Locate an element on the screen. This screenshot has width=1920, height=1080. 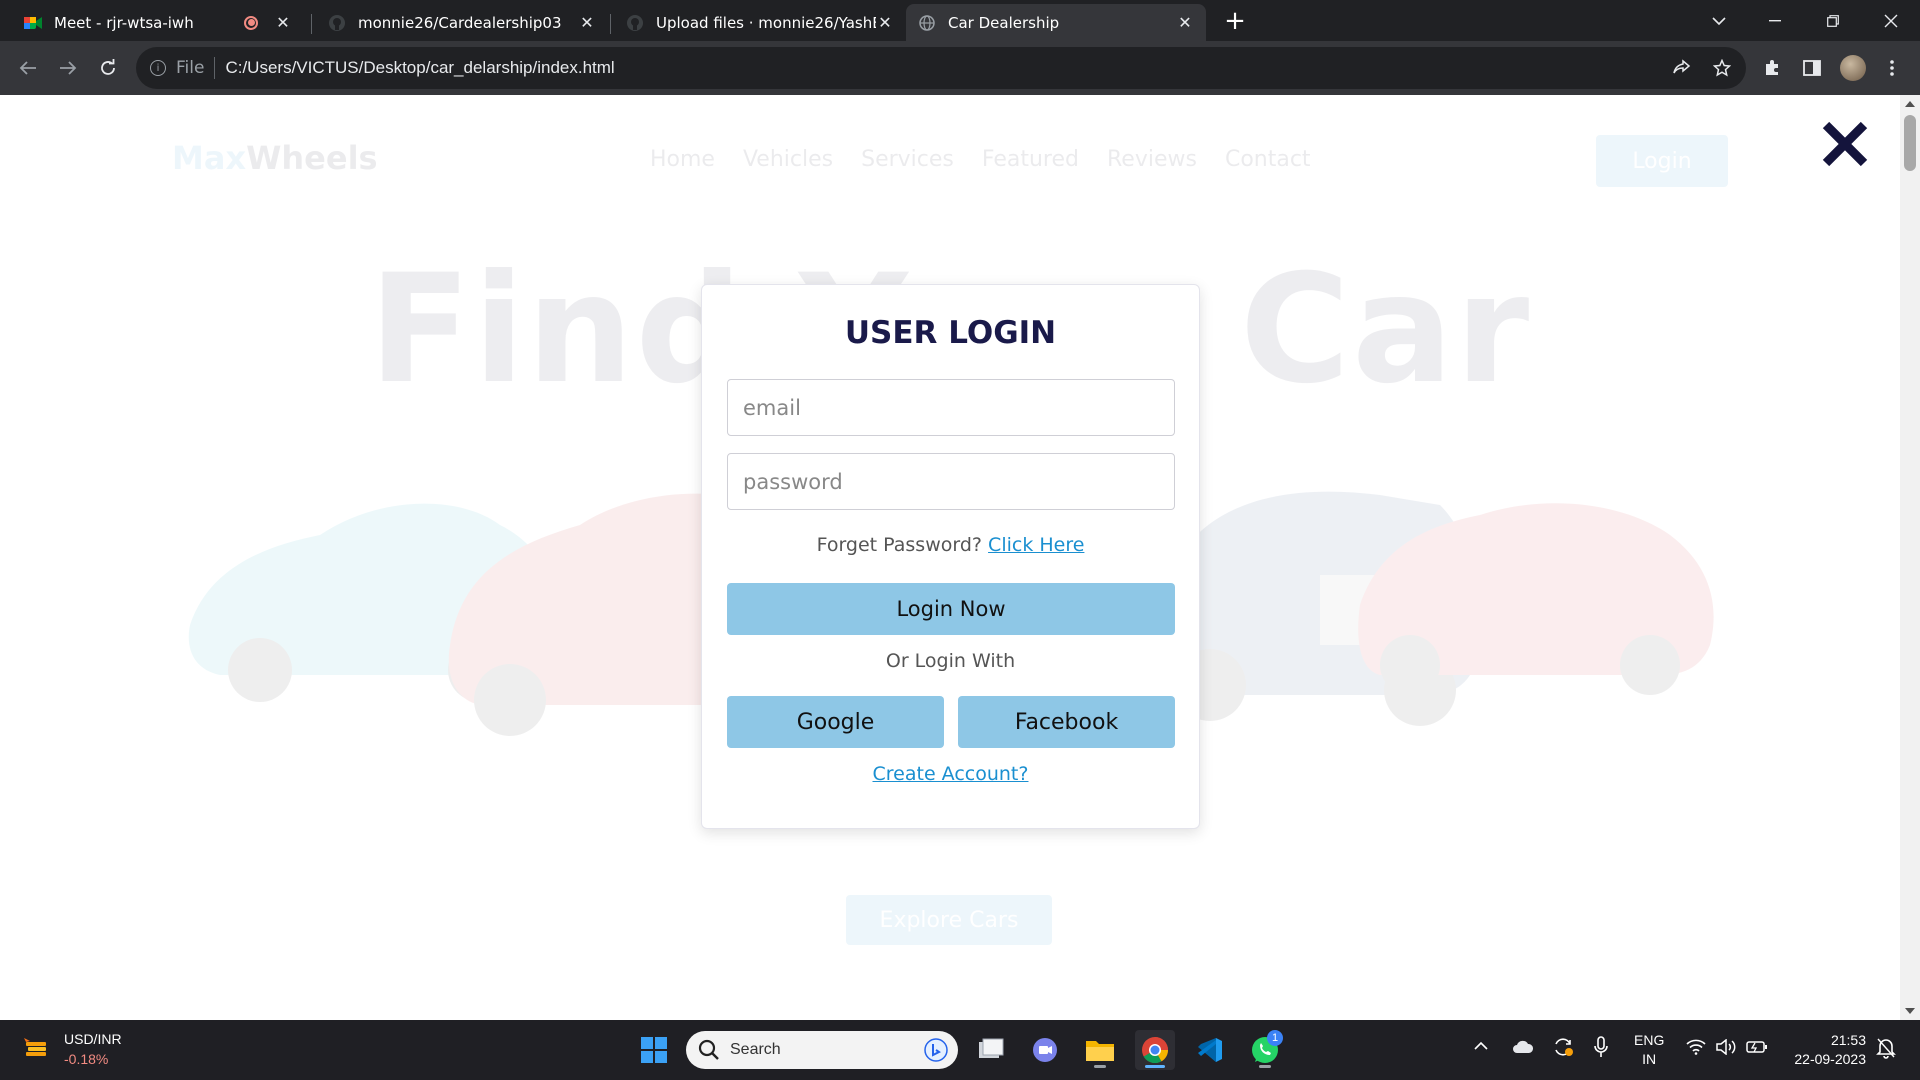
new-tab-button: + is located at coordinates (1235, 21).